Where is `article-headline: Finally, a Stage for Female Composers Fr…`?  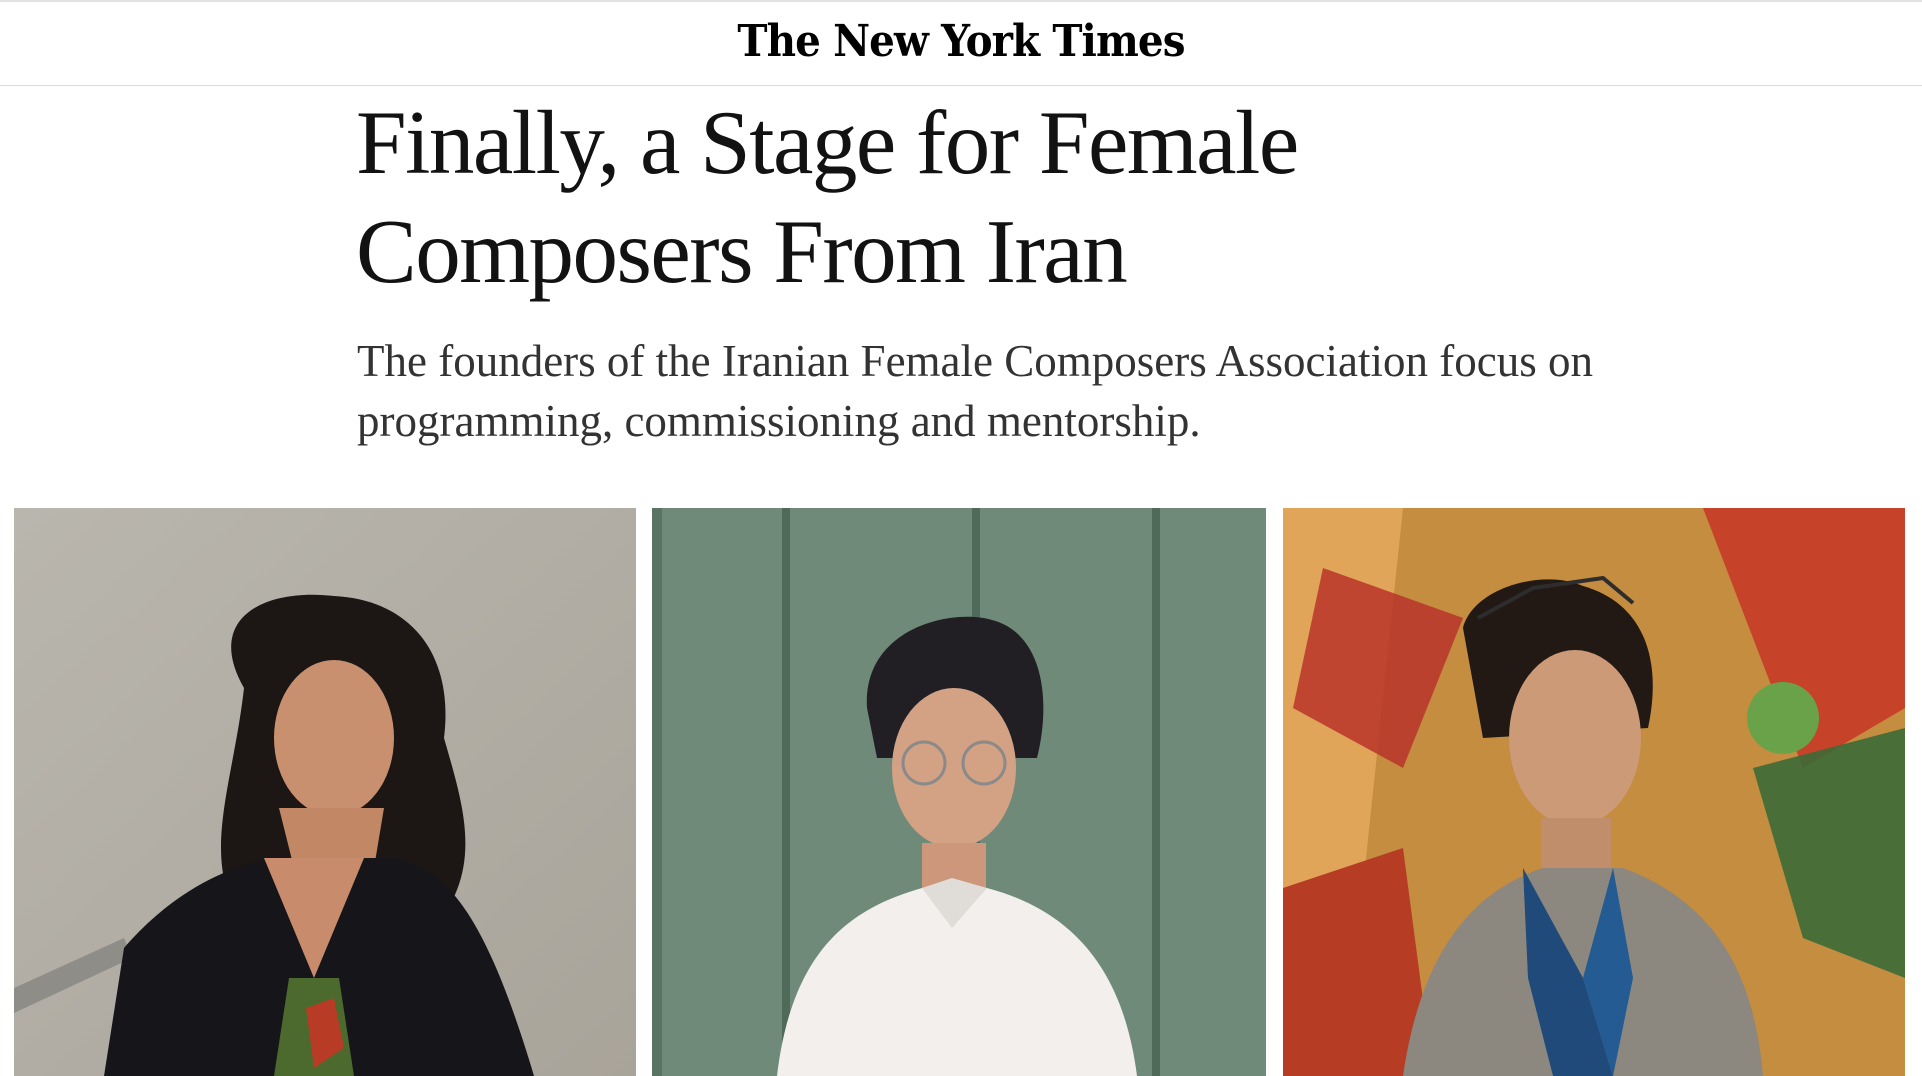 article-headline: Finally, a Stage for Female Composers Fr… is located at coordinates (827, 197).